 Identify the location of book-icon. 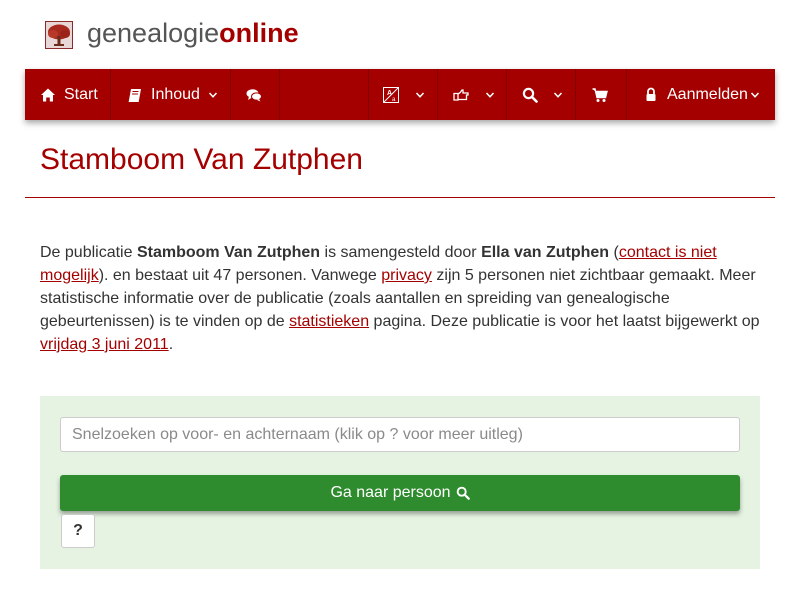
(134, 95).